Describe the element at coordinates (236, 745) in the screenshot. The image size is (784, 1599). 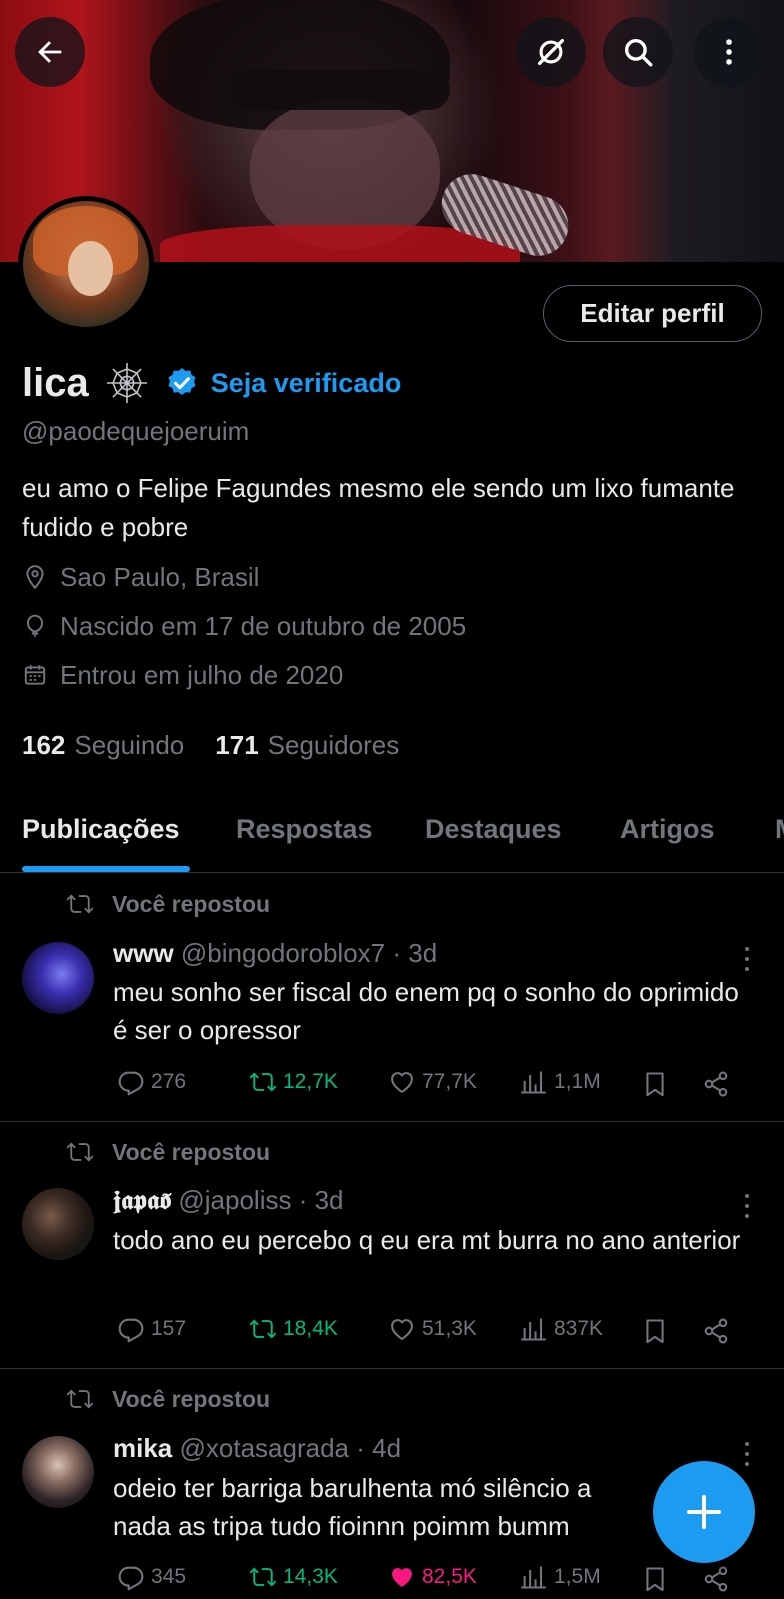
I see `followers-count: 171` at that location.